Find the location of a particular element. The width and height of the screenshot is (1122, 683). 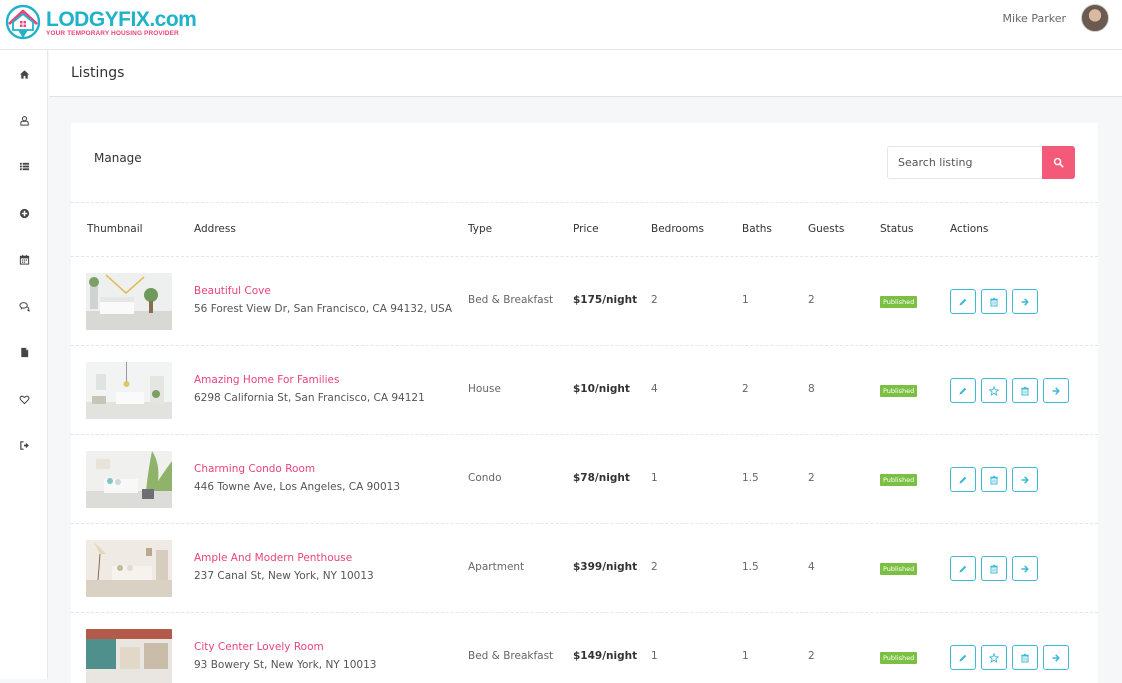

card-title: Manage is located at coordinates (118, 158).